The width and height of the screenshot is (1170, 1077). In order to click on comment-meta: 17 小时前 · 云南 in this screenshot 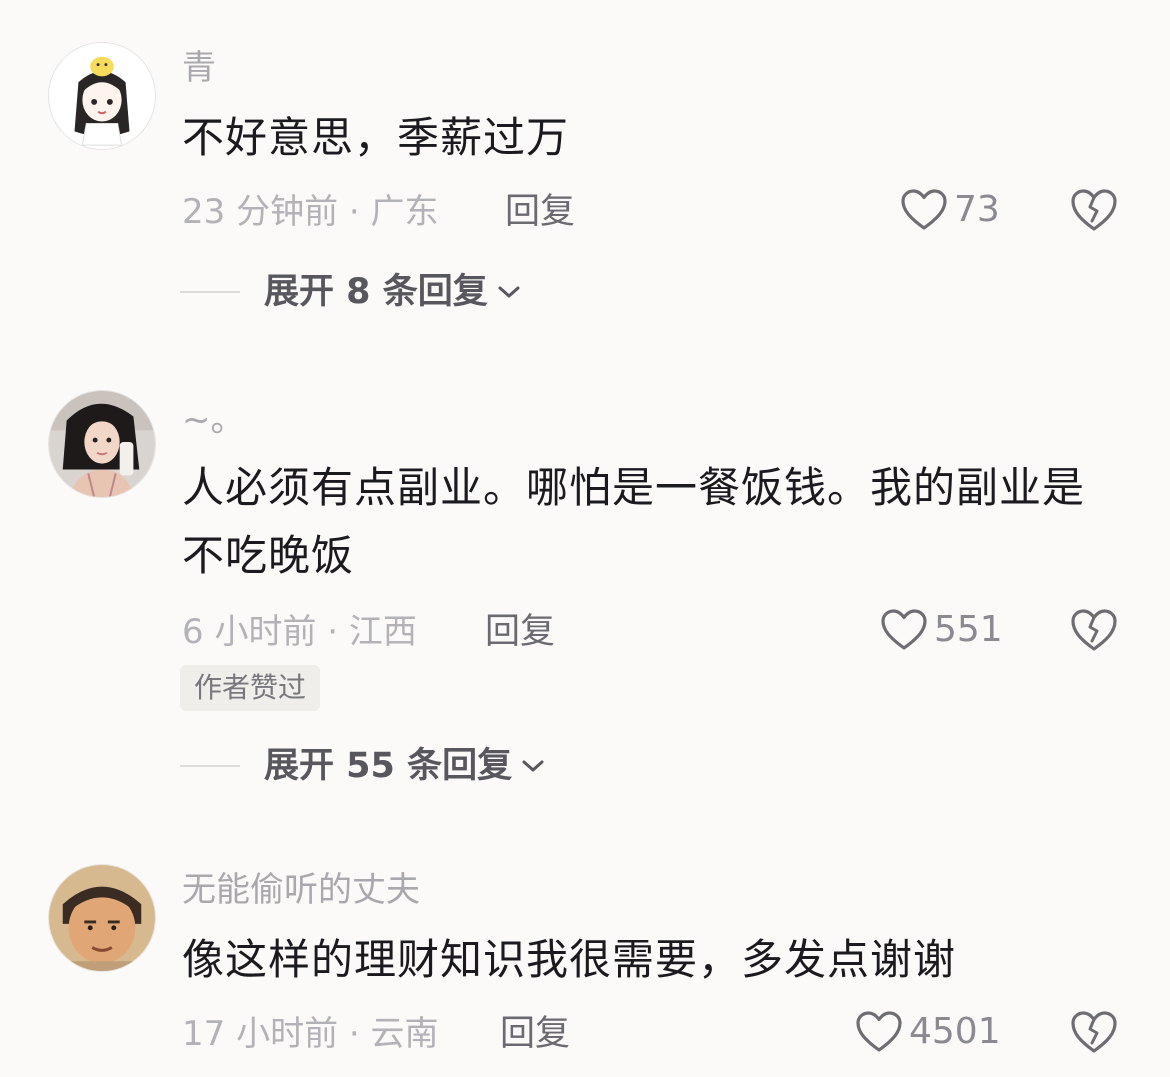, I will do `click(310, 1034)`.